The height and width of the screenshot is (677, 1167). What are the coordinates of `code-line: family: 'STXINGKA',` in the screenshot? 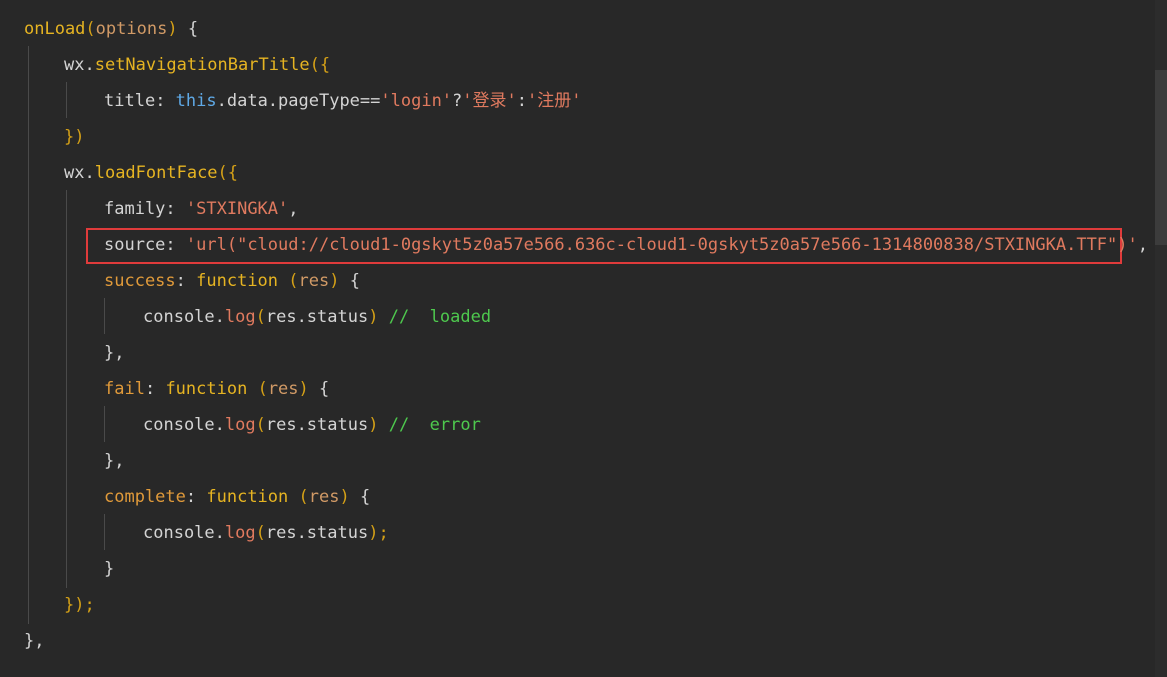 It's located at (201, 209).